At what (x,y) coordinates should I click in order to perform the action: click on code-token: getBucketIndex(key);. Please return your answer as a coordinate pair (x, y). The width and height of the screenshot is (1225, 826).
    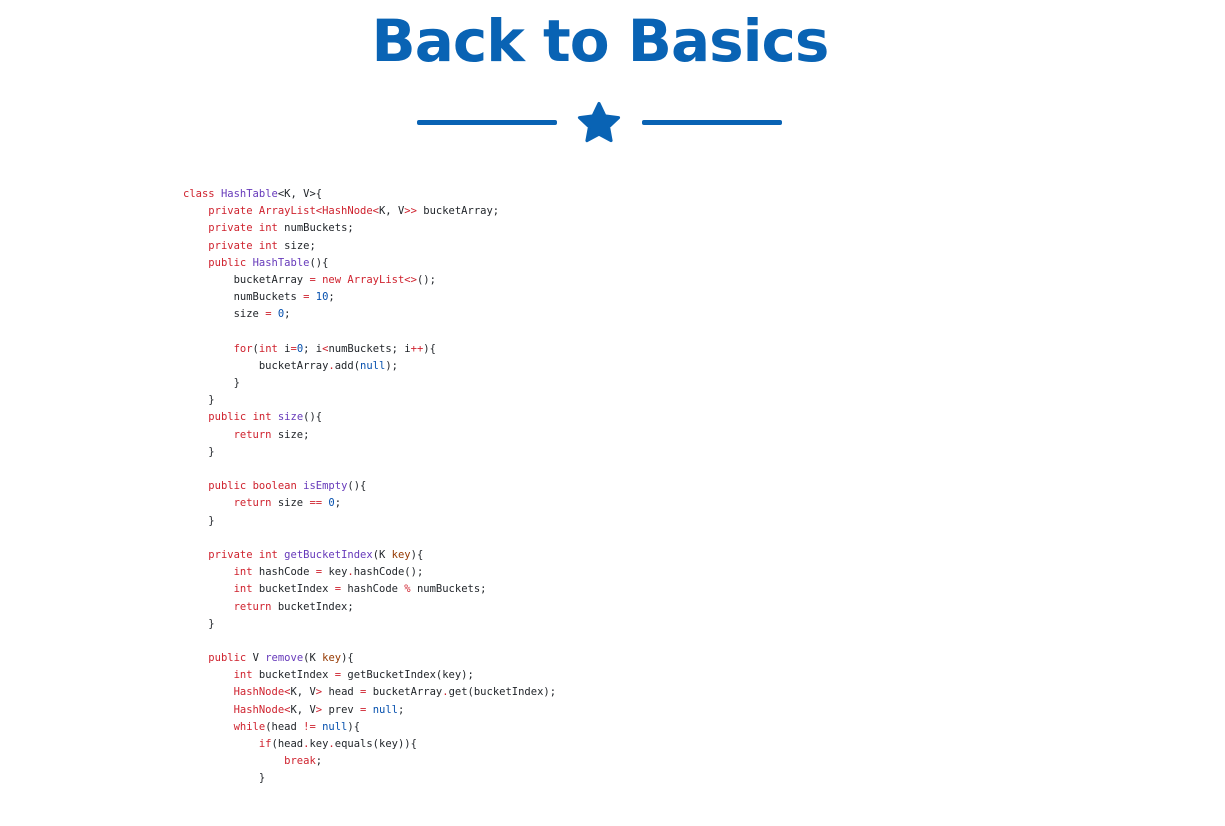
    Looking at the image, I should click on (410, 675).